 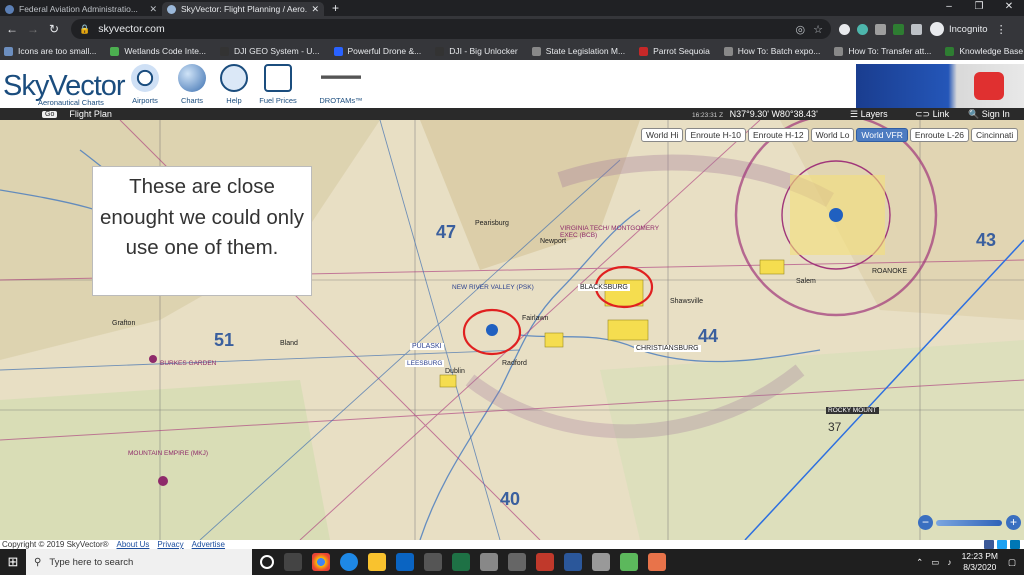 I want to click on bookmark-item: Parrot Sequoia, so click(x=674, y=51).